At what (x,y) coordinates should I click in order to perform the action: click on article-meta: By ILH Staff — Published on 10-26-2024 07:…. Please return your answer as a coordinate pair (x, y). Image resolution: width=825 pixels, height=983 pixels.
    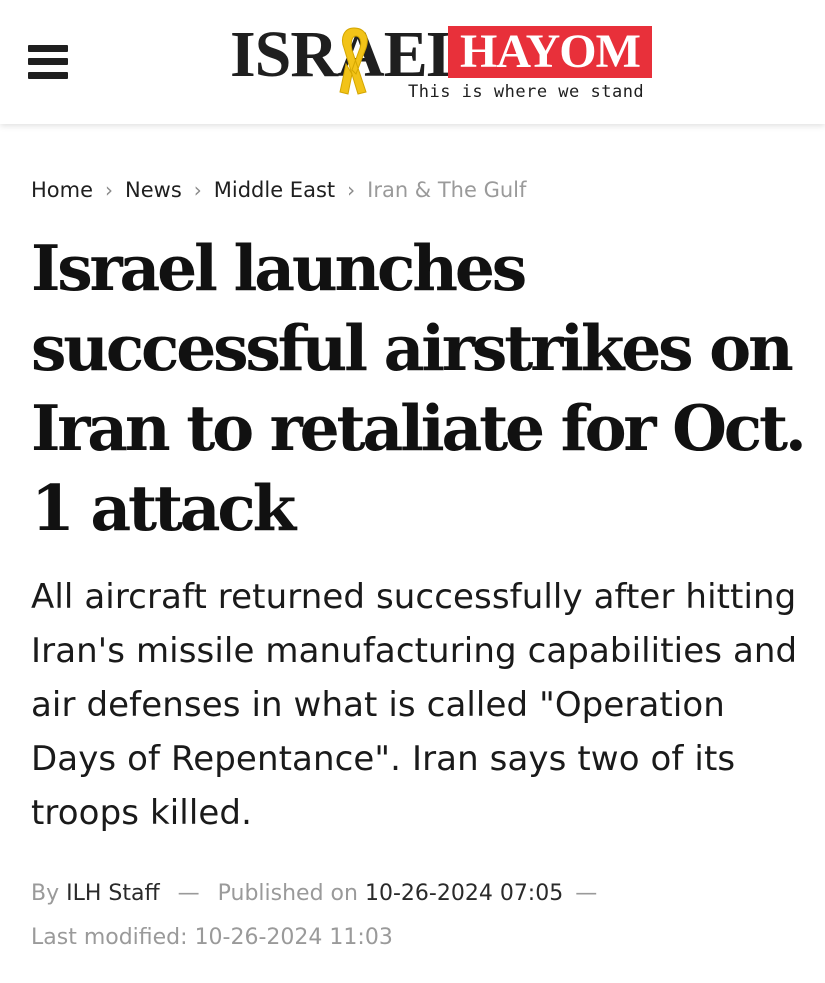
    Looking at the image, I should click on (421, 916).